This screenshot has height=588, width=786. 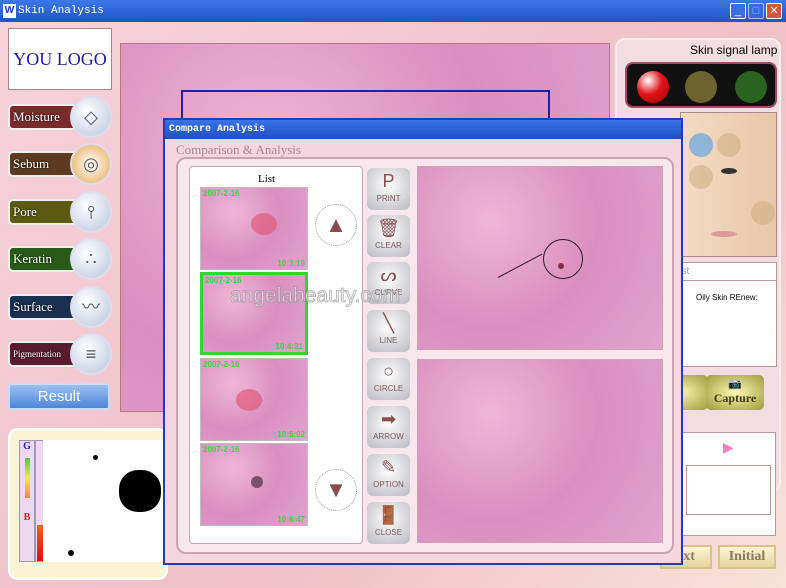 I want to click on circle-tool-button: ○ CIRCLE, so click(x=388, y=379).